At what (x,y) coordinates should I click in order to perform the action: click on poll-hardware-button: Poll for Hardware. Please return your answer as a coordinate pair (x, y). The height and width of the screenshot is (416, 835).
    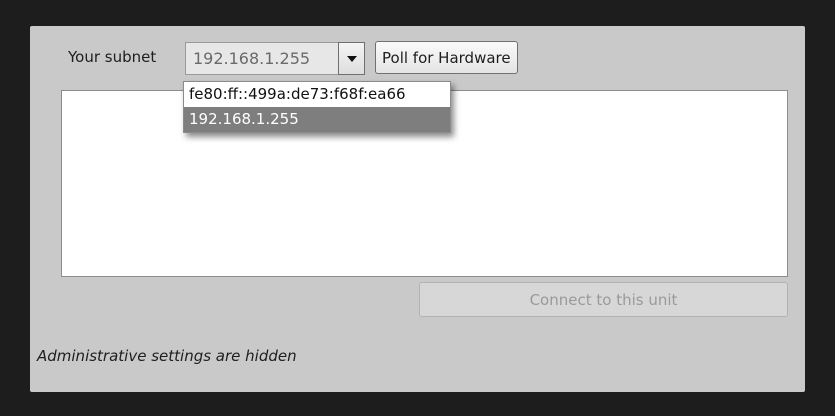
    Looking at the image, I should click on (446, 57).